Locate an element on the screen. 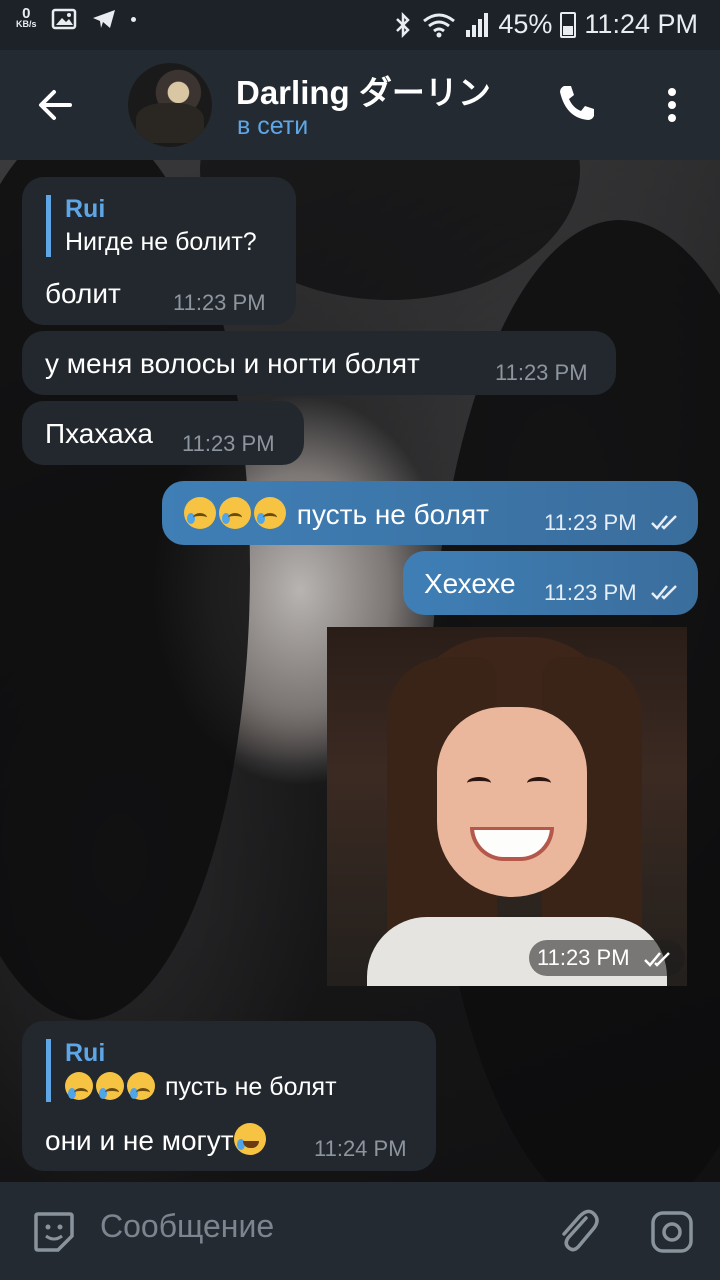  status-left: 0 KB/s is located at coordinates (76, 17).